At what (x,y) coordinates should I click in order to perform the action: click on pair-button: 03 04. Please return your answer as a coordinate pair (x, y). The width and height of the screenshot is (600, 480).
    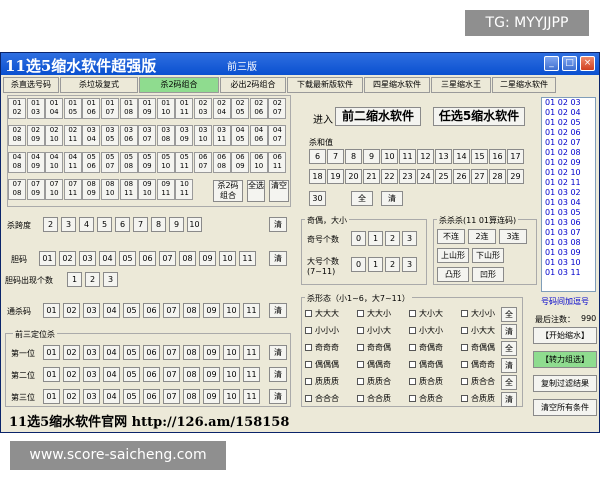
    Looking at the image, I should click on (91, 135).